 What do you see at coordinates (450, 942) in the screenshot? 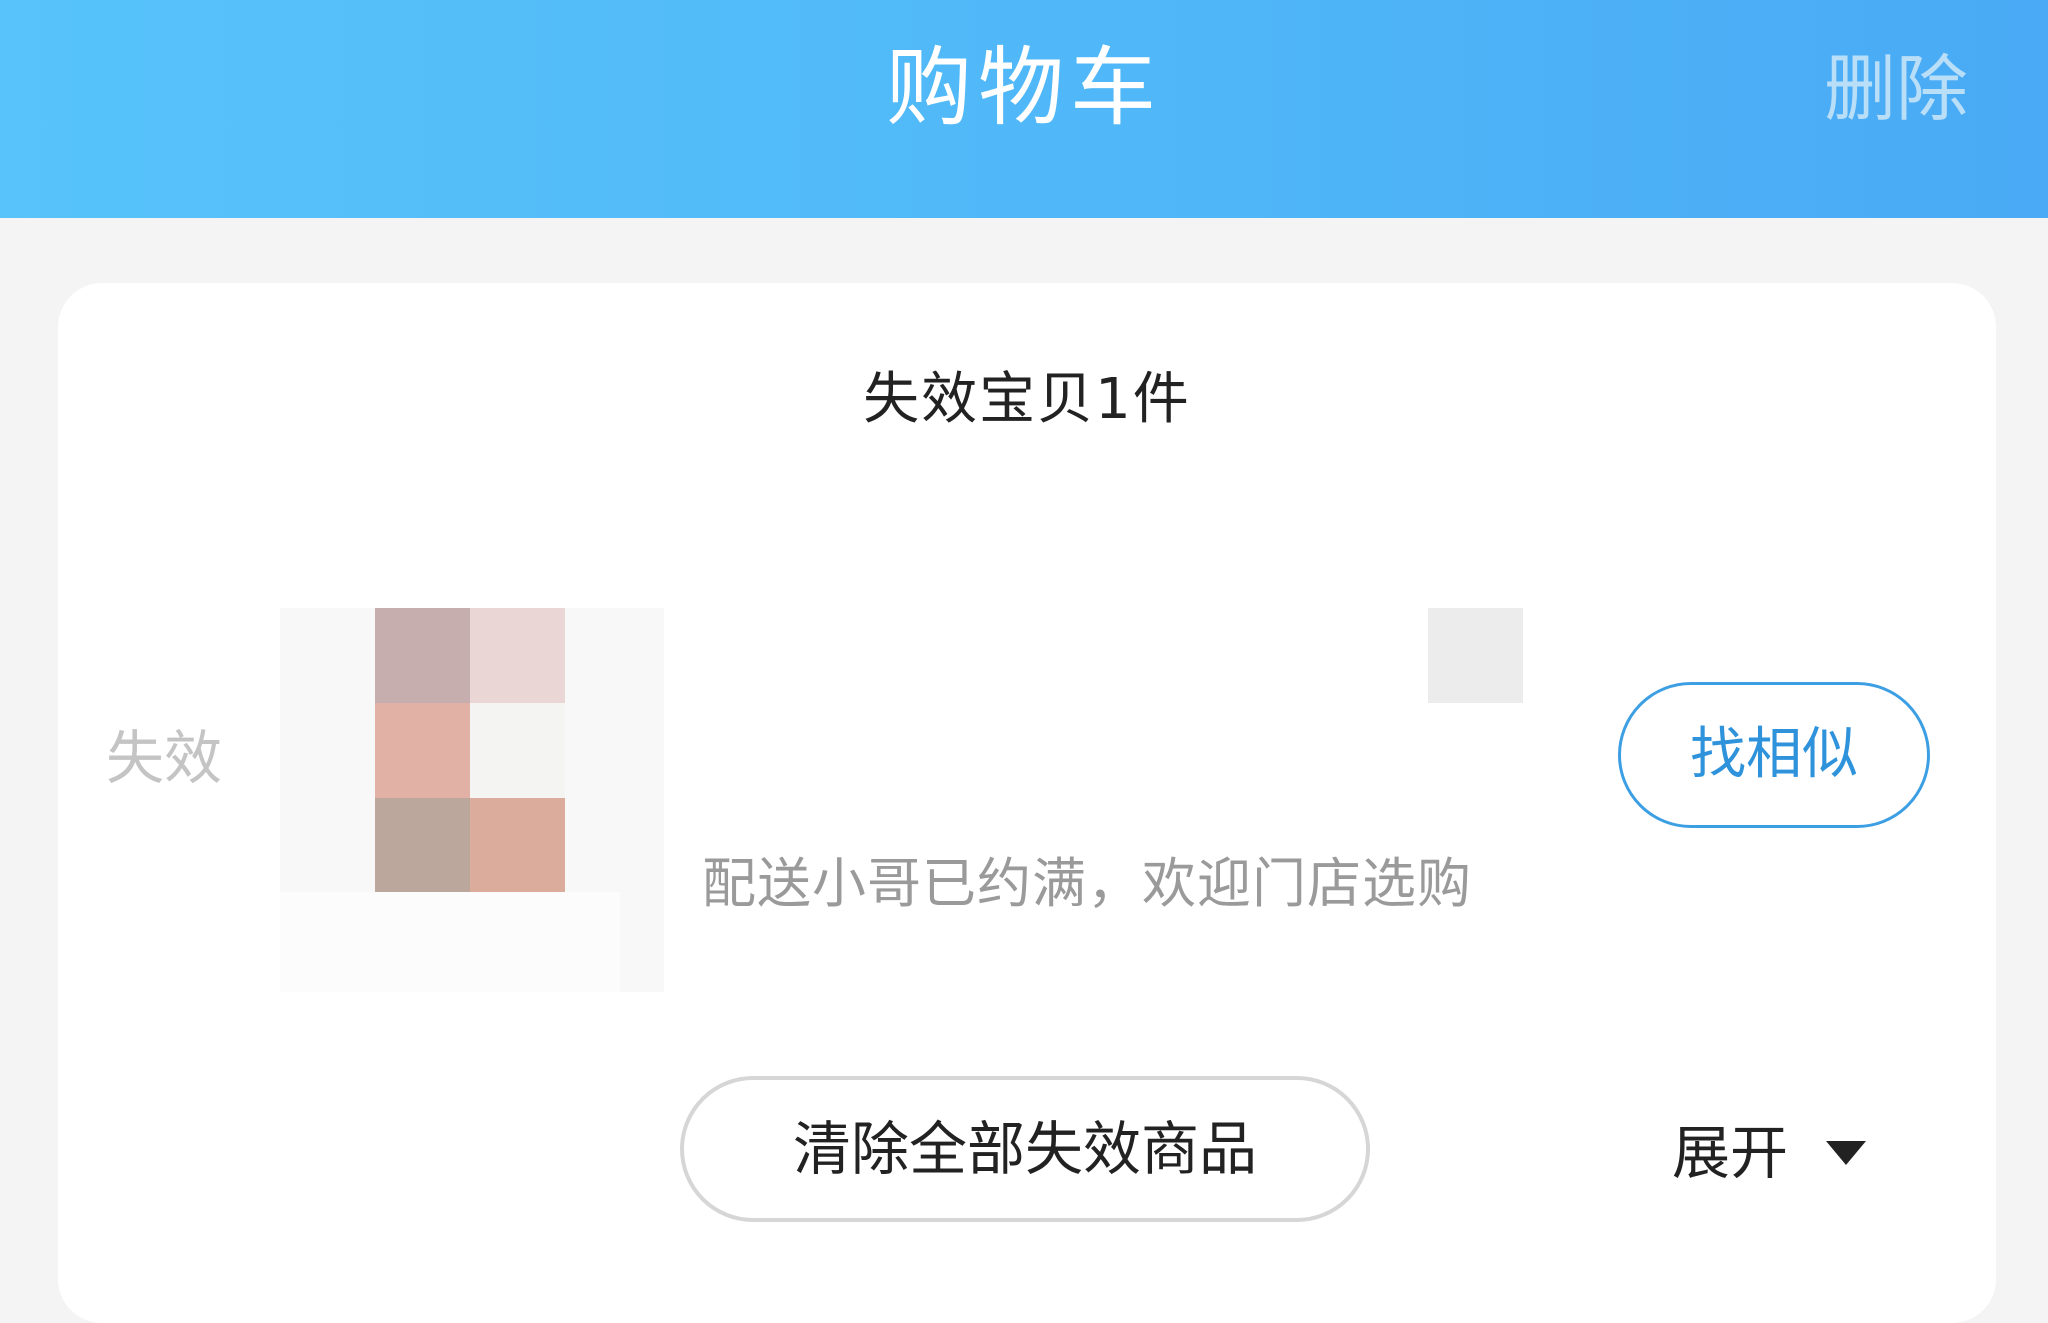
I see `thumbnail-fade` at bounding box center [450, 942].